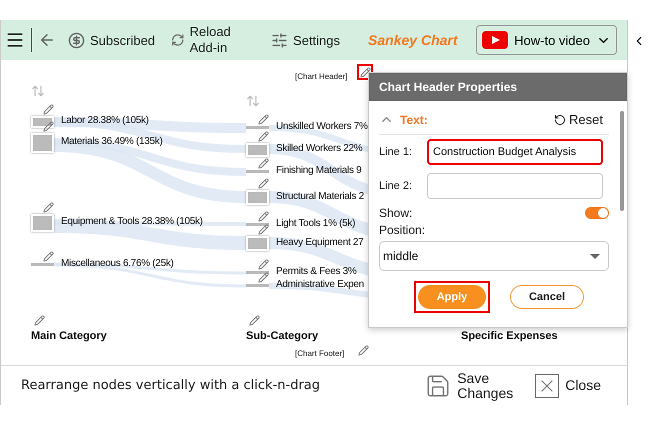 This screenshot has width=650, height=431. Describe the element at coordinates (171, 385) in the screenshot. I see `hint-text: Rearrange nodes vertically with a click-n-drag` at that location.